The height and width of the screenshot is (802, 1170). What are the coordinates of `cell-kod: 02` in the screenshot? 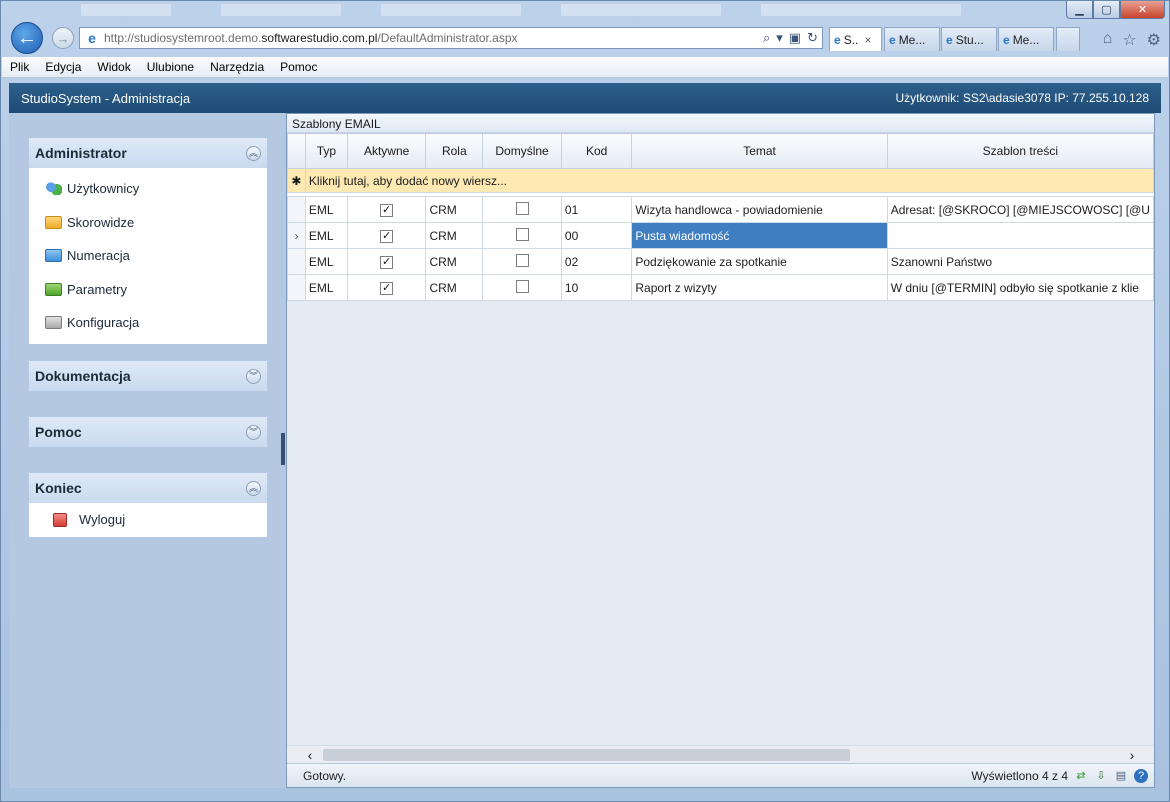 It's located at (596, 261).